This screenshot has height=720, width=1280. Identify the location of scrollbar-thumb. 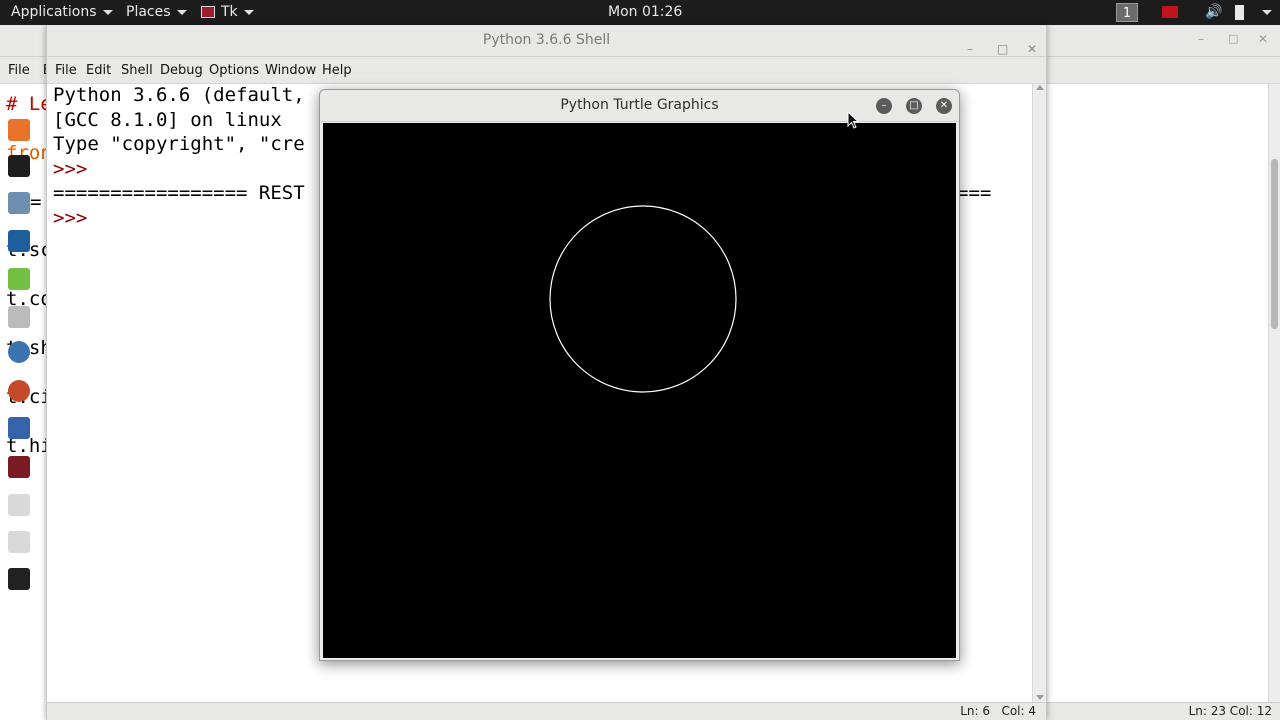
(1274, 244).